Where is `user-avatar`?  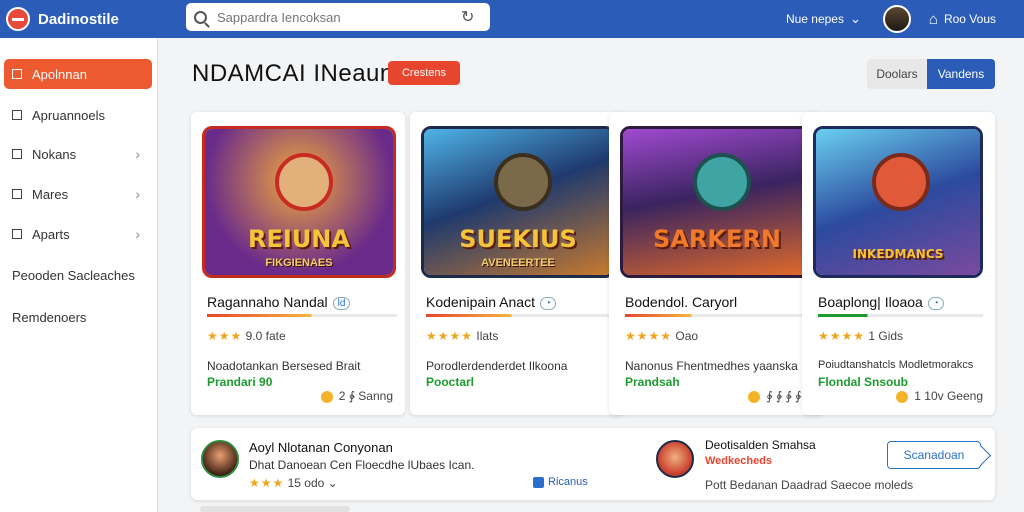
user-avatar is located at coordinates (896, 19).